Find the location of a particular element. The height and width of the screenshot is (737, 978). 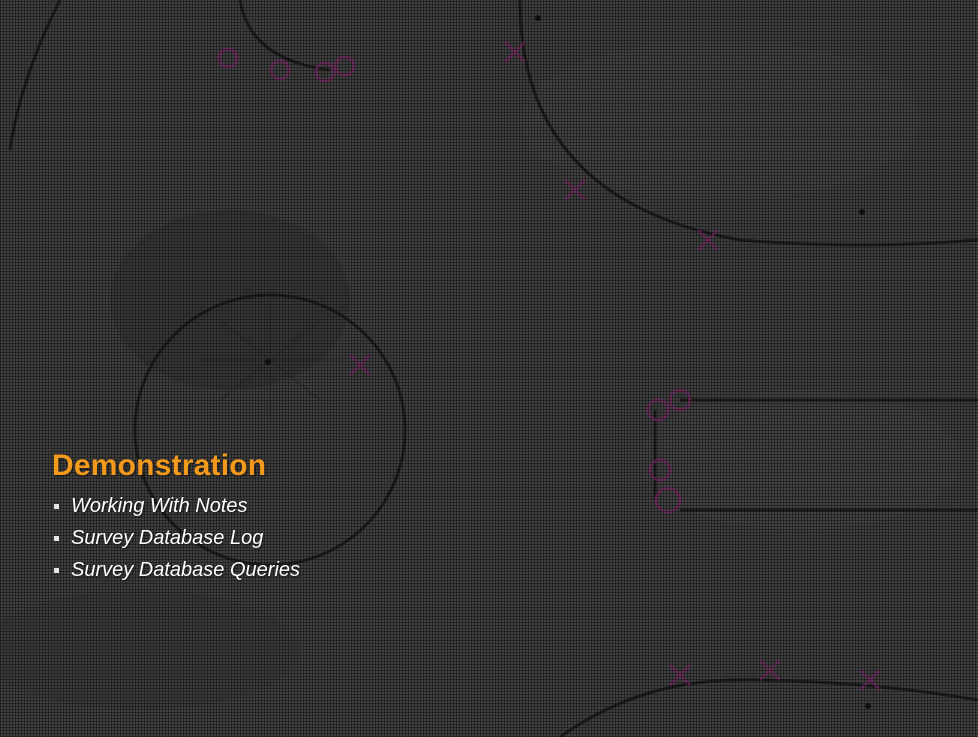

bullet-item-survey-database-queries: Survey Database Queries is located at coordinates (352, 570).